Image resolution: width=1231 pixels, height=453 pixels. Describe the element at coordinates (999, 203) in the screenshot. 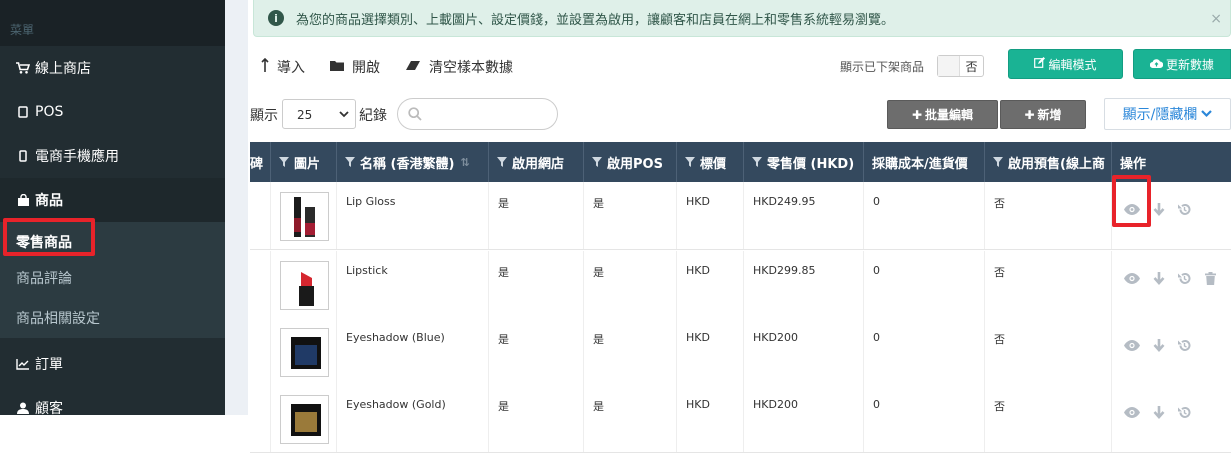

I see `cell-value: 否` at that location.